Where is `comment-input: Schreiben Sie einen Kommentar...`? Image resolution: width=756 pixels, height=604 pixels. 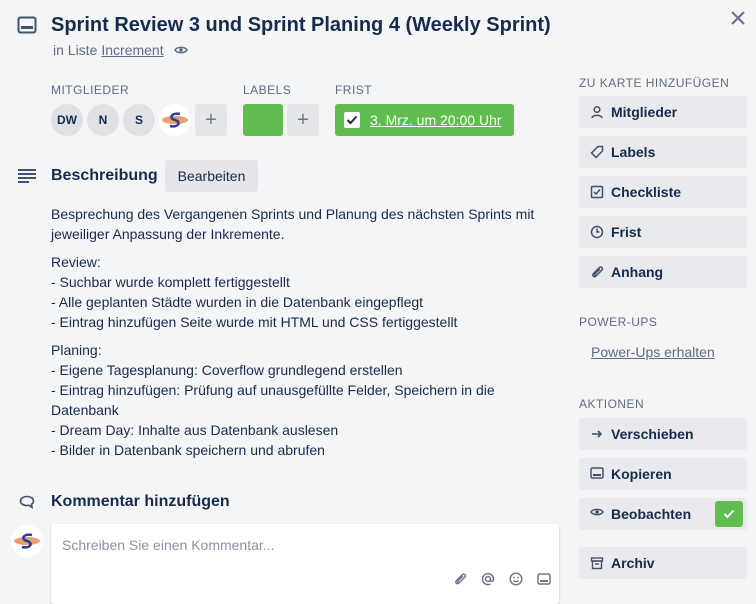 comment-input: Schreiben Sie einen Kommentar... is located at coordinates (305, 564).